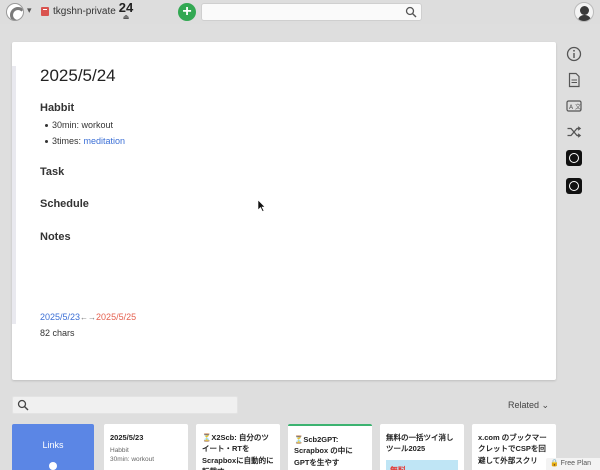 The width and height of the screenshot is (600, 470). I want to click on translate-icon: A 文, so click(574, 106).